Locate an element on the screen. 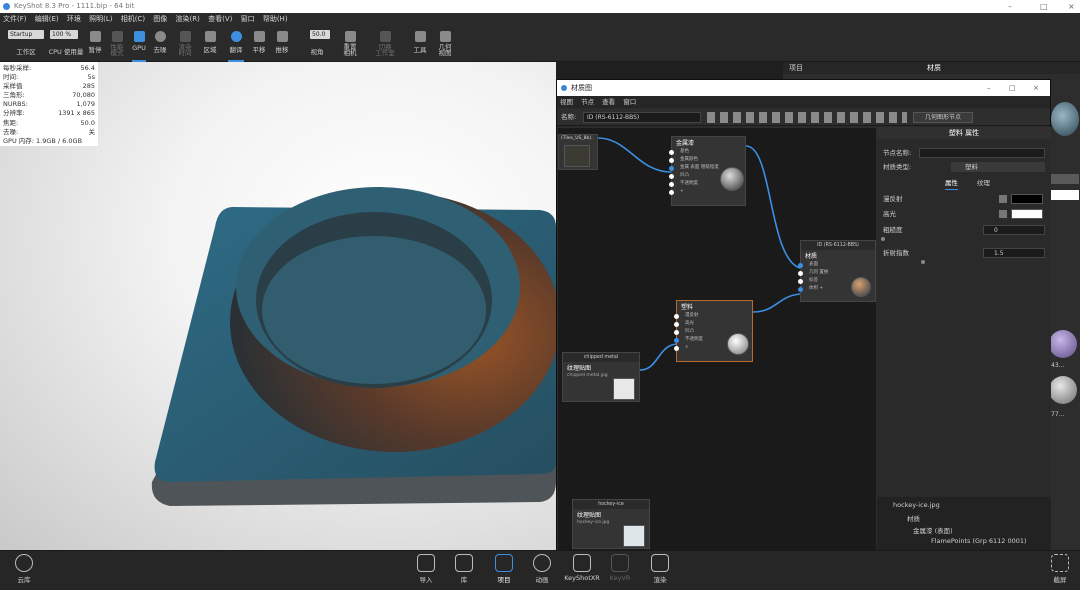 The height and width of the screenshot is (590, 1080). stat-row: 采样值 285 is located at coordinates (49, 86).